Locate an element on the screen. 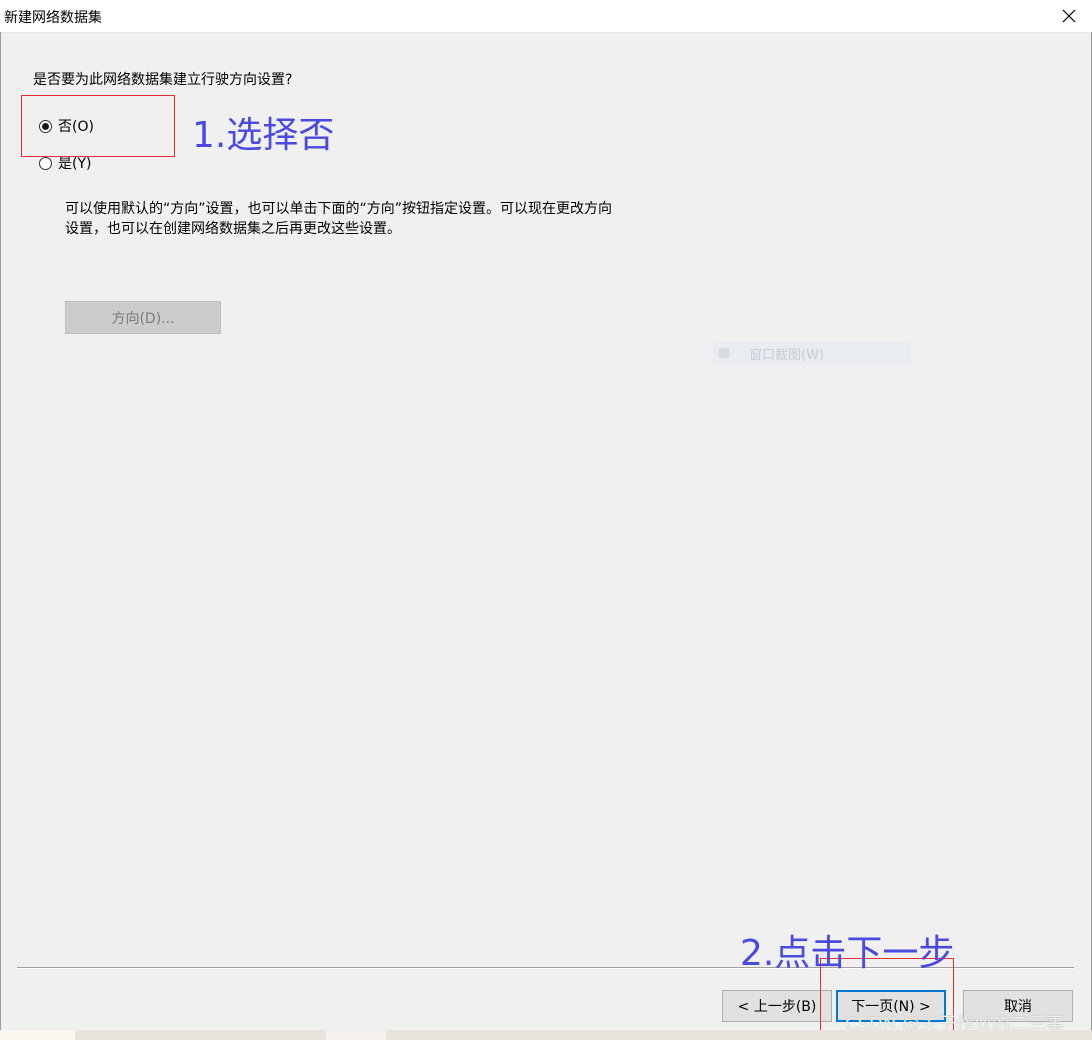  taskbar-strip is located at coordinates (546, 1035).